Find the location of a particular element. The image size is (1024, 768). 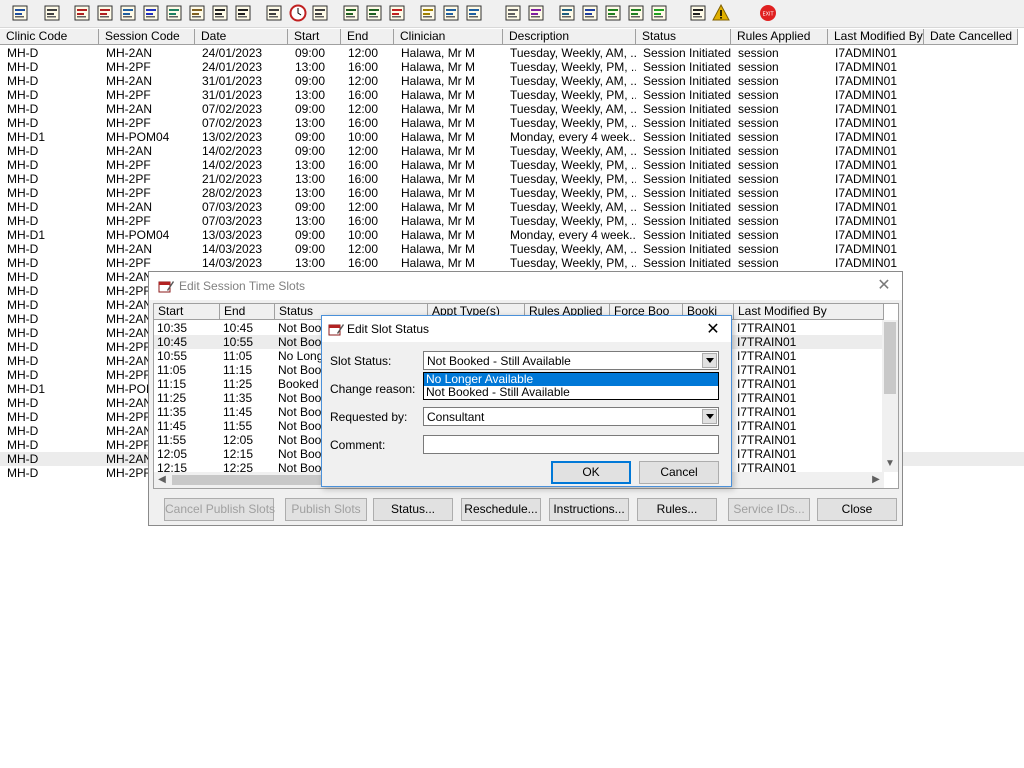

column-header: Description is located at coordinates (569, 37).